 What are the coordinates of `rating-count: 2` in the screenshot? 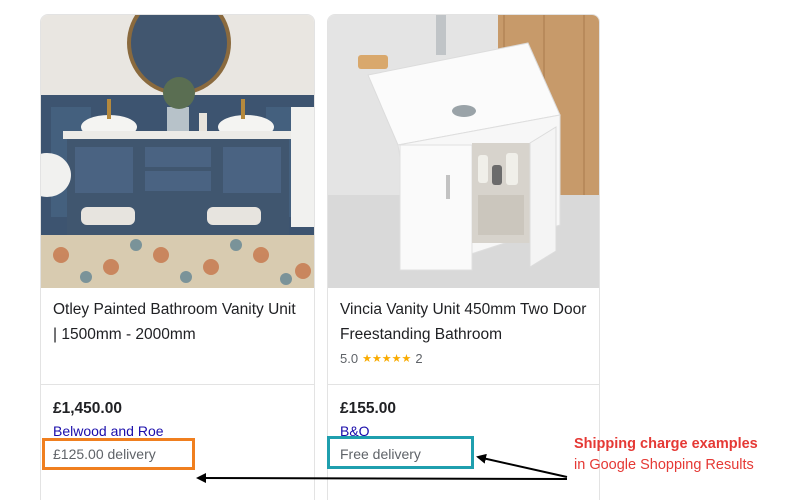 It's located at (419, 358).